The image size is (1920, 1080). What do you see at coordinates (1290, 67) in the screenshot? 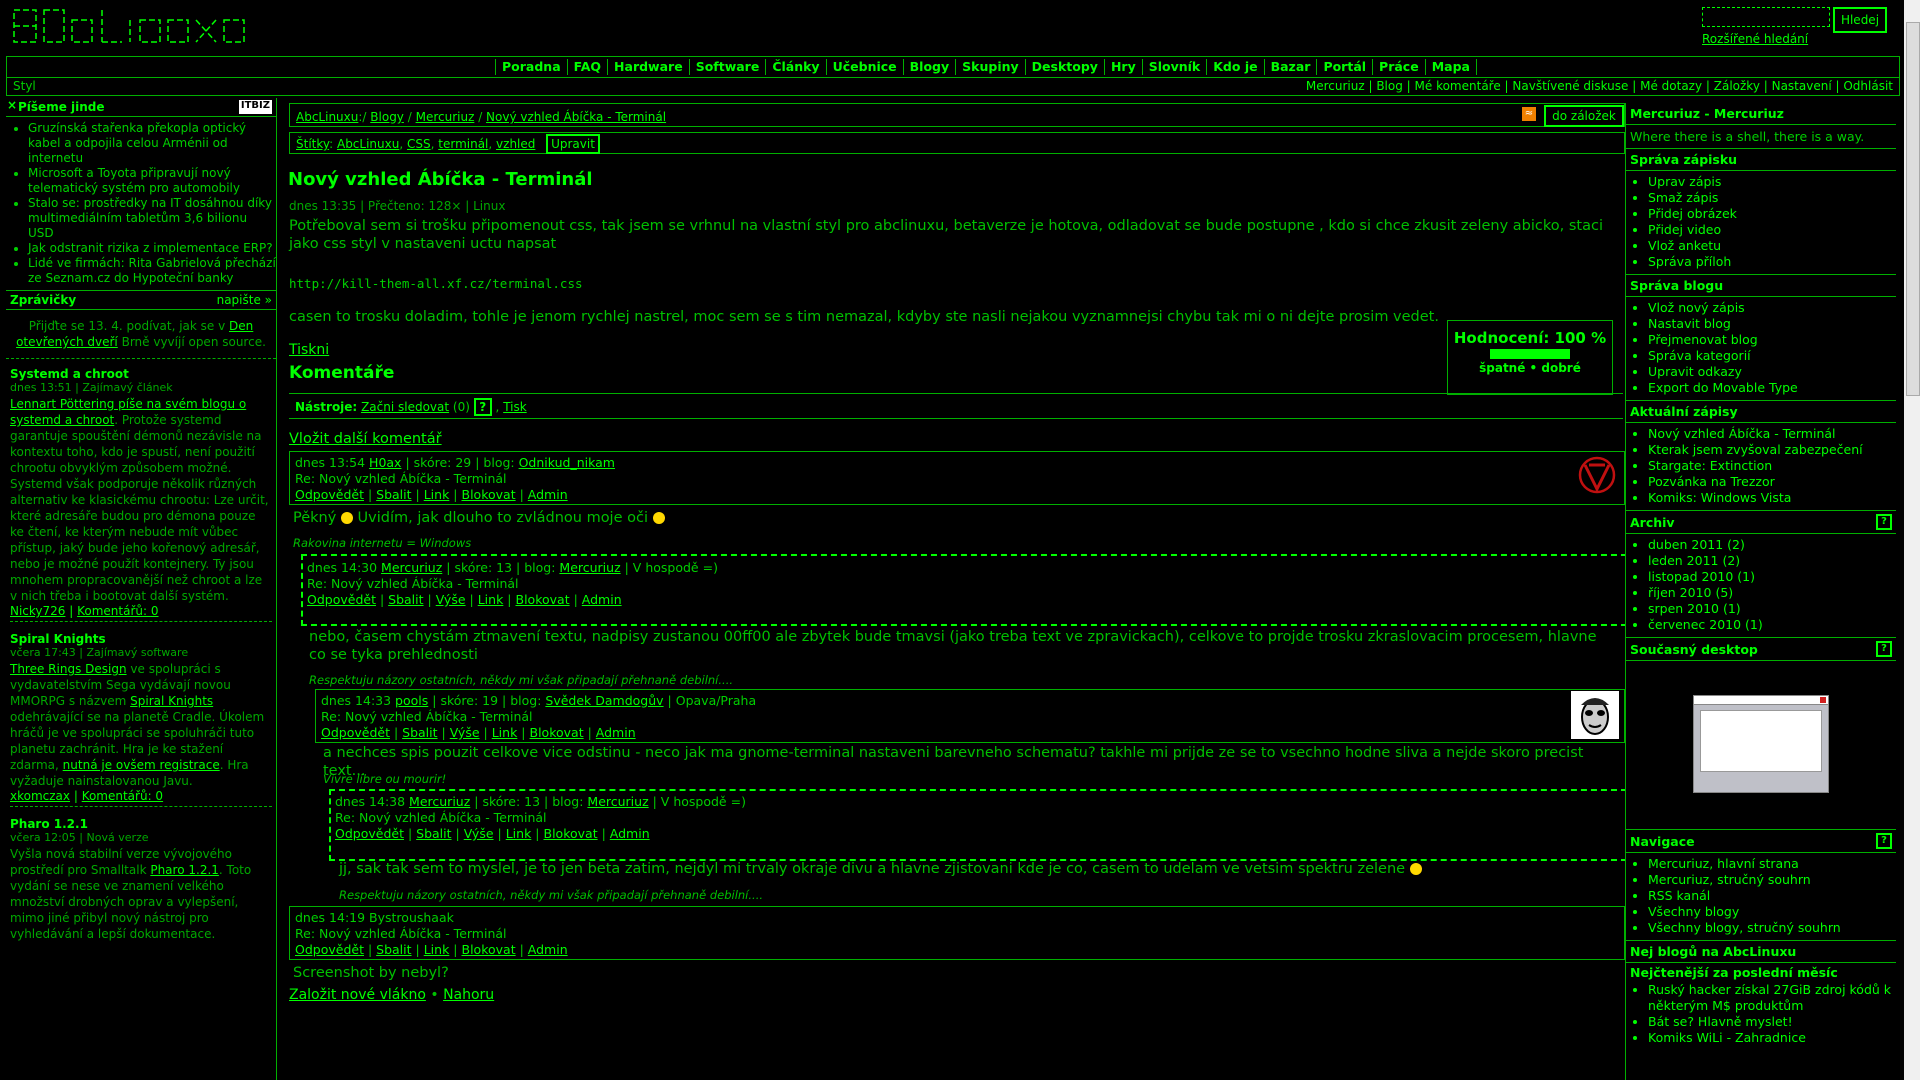
I see `menu-item-bazar: Bazar` at bounding box center [1290, 67].